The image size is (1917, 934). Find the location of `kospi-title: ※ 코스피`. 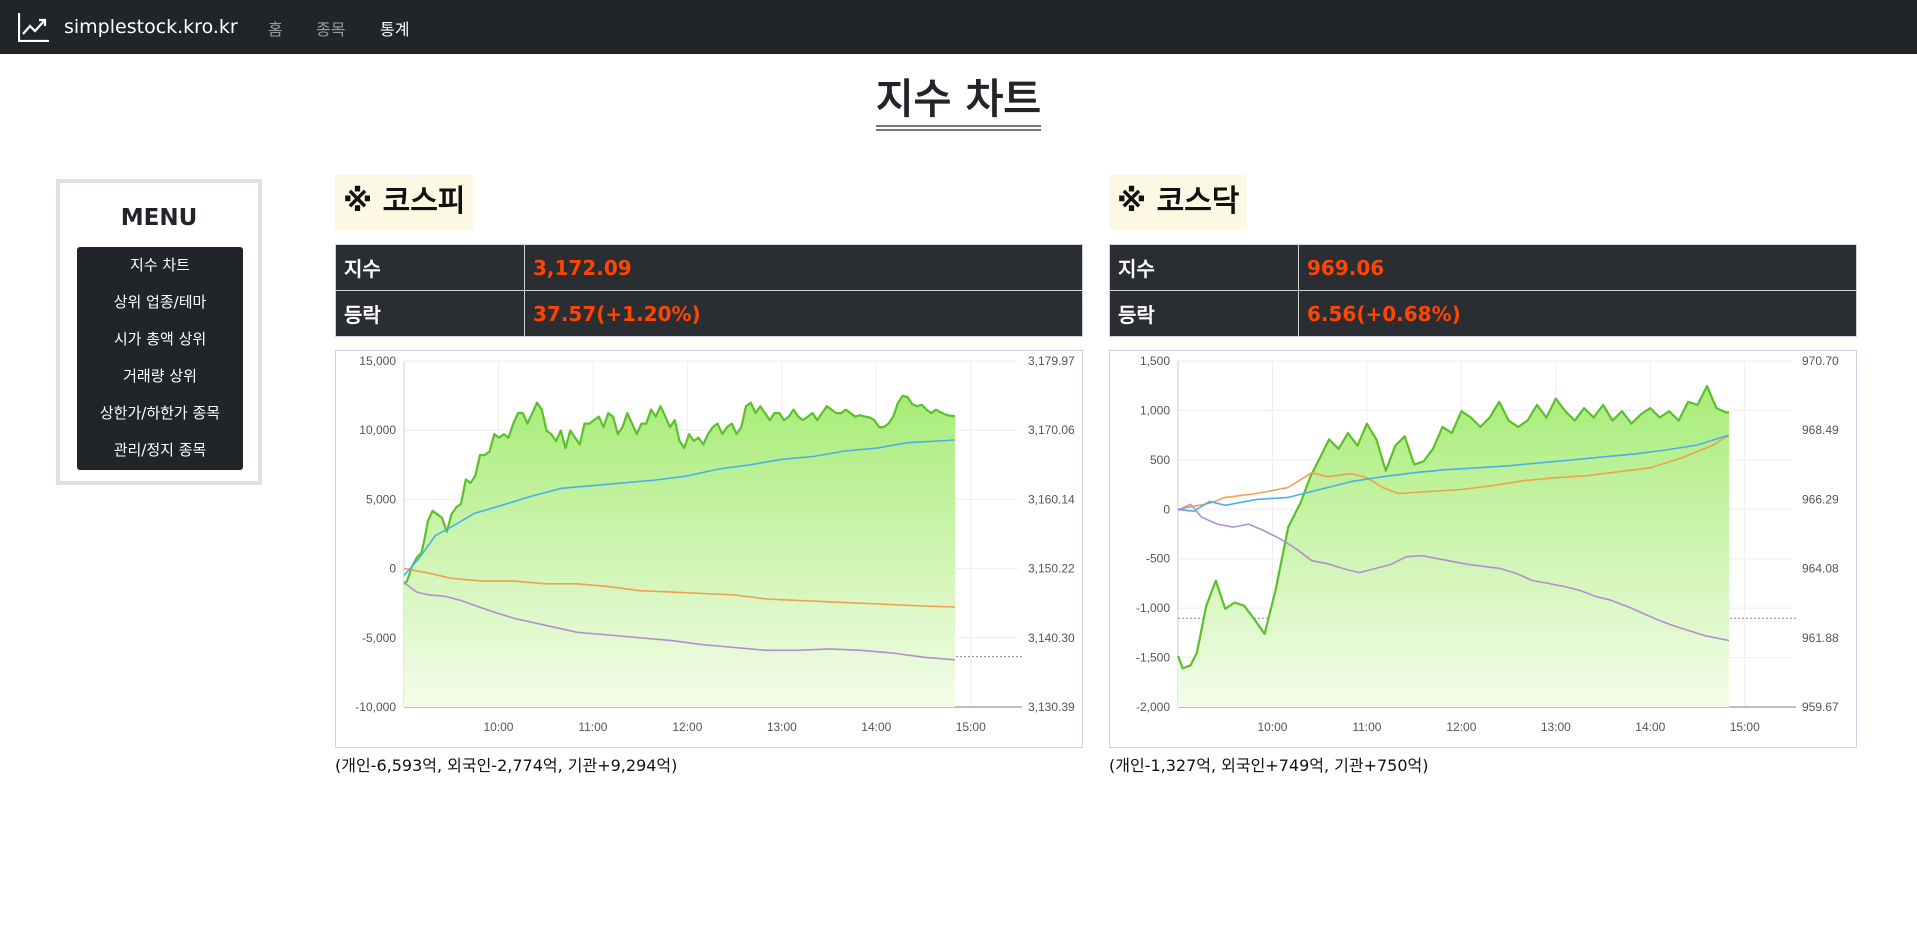

kospi-title: ※ 코스피 is located at coordinates (404, 202).